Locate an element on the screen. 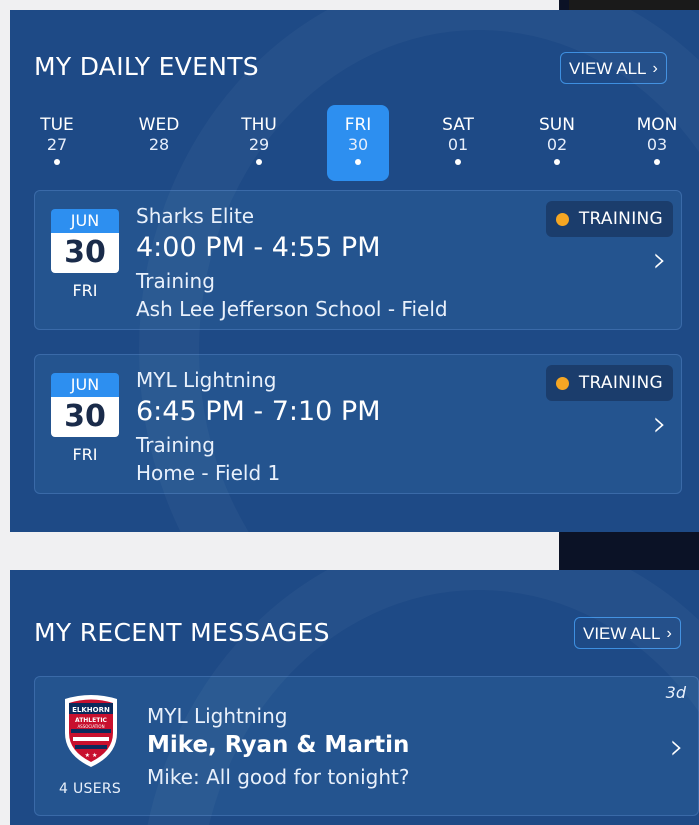 Image resolution: width=699 pixels, height=825 pixels. day-number: 29 is located at coordinates (259, 144).